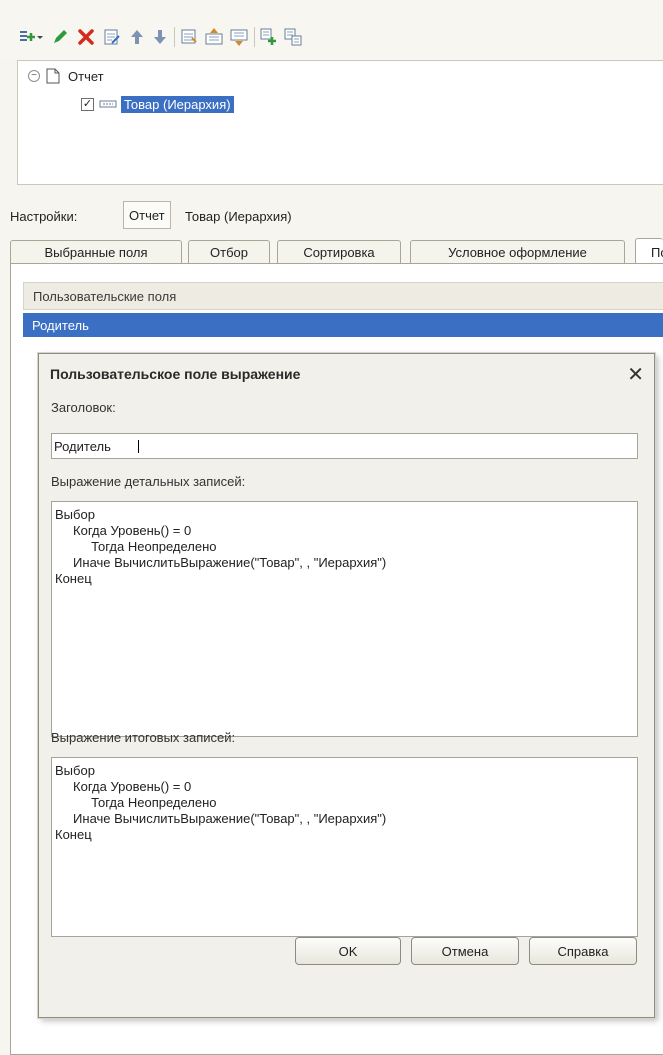 Image resolution: width=663 pixels, height=1055 pixels. I want to click on add-group-icon, so click(27, 37).